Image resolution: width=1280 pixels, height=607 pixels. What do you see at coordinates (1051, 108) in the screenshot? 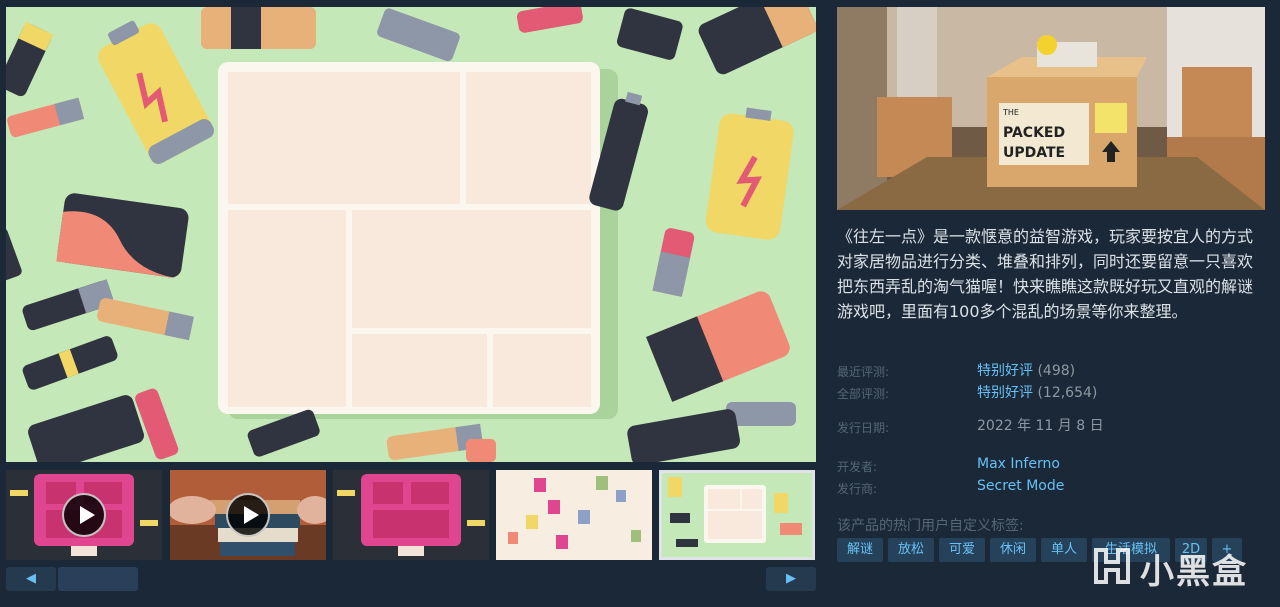
I see `game-header-image: THE PACKED UPDATE` at bounding box center [1051, 108].